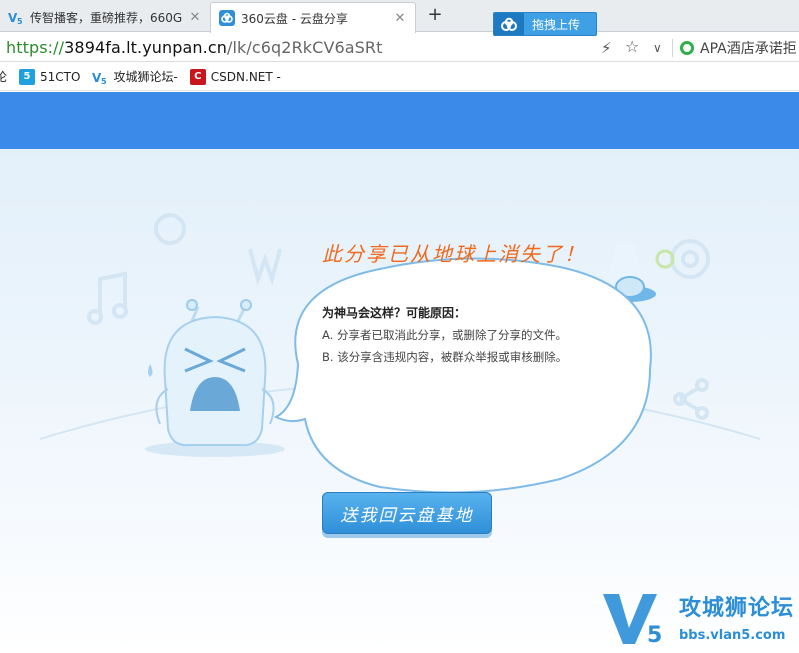 Image resolution: width=799 pixels, height=653 pixels. Describe the element at coordinates (294, 18) in the screenshot. I see `tab-title: 360云盘 - 云盘分享` at that location.